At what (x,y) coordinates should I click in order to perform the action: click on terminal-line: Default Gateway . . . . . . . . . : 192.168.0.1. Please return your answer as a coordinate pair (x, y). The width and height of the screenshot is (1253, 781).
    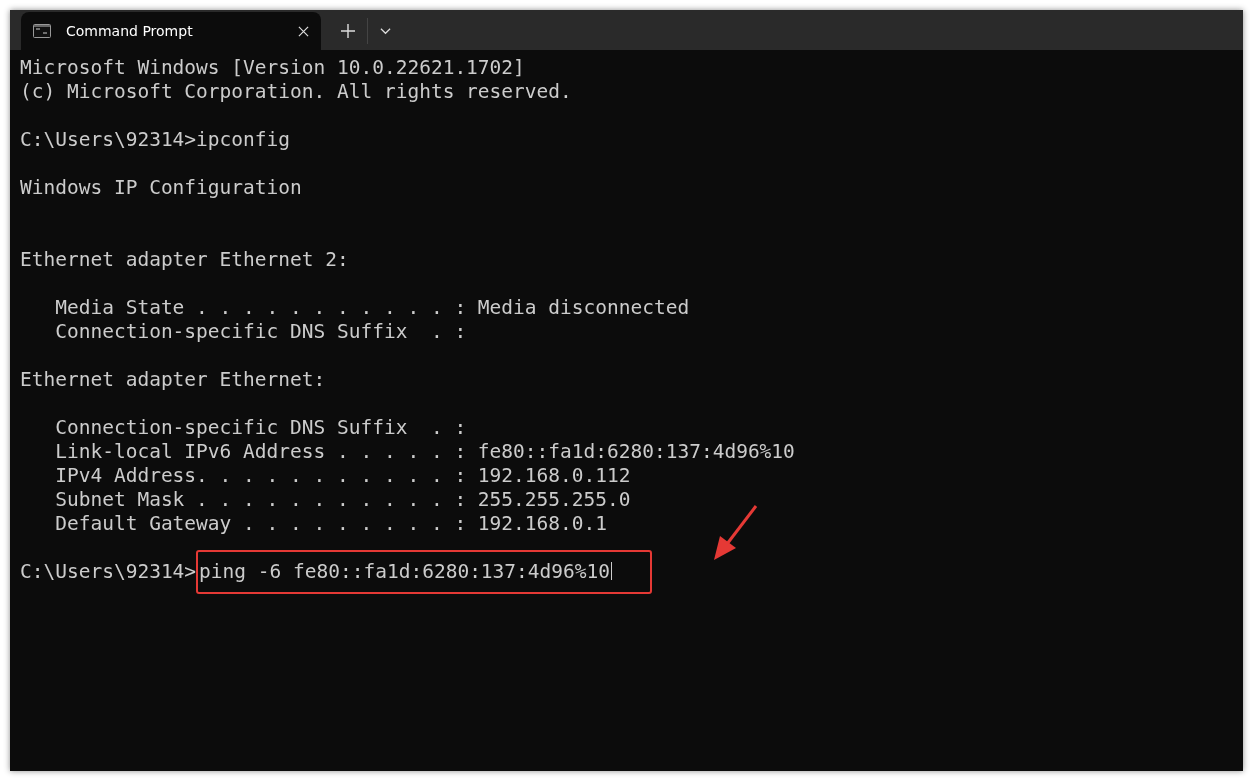
    Looking at the image, I should click on (331, 524).